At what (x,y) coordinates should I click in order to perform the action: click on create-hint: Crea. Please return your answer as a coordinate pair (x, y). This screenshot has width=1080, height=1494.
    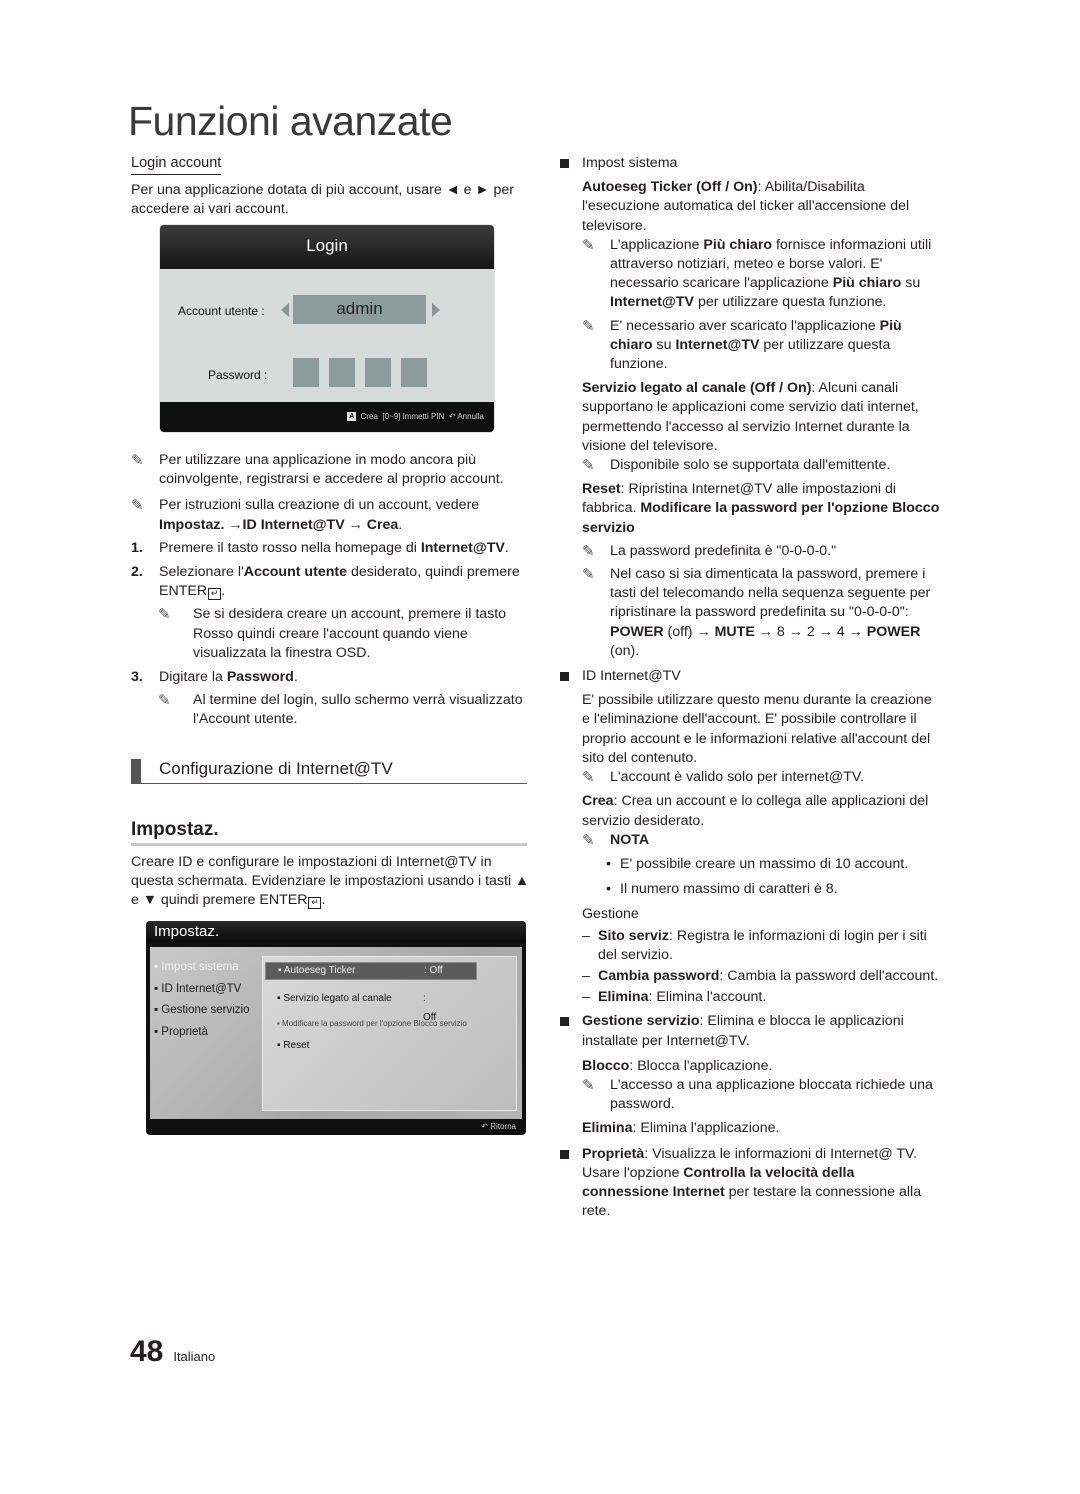
    Looking at the image, I should click on (369, 416).